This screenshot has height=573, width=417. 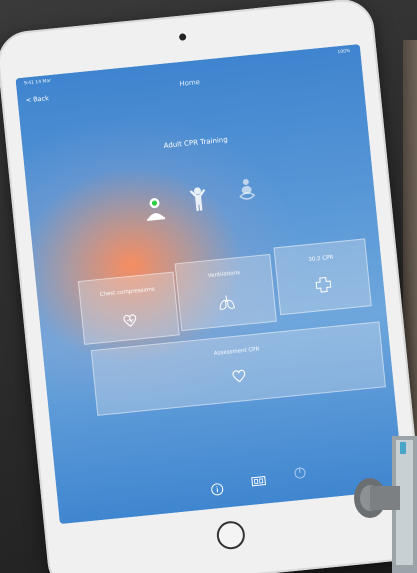 I want to click on tile-label: Ventilations, so click(x=224, y=275).